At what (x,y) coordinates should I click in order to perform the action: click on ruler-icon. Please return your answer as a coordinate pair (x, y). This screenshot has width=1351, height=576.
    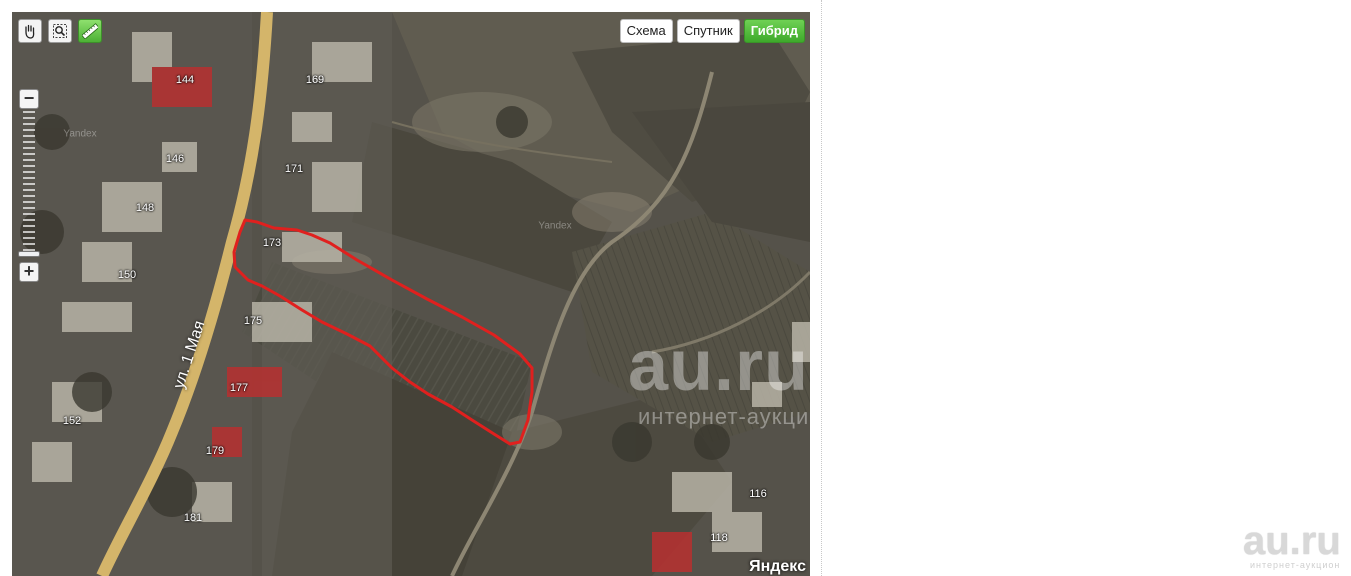
    Looking at the image, I should click on (90, 31).